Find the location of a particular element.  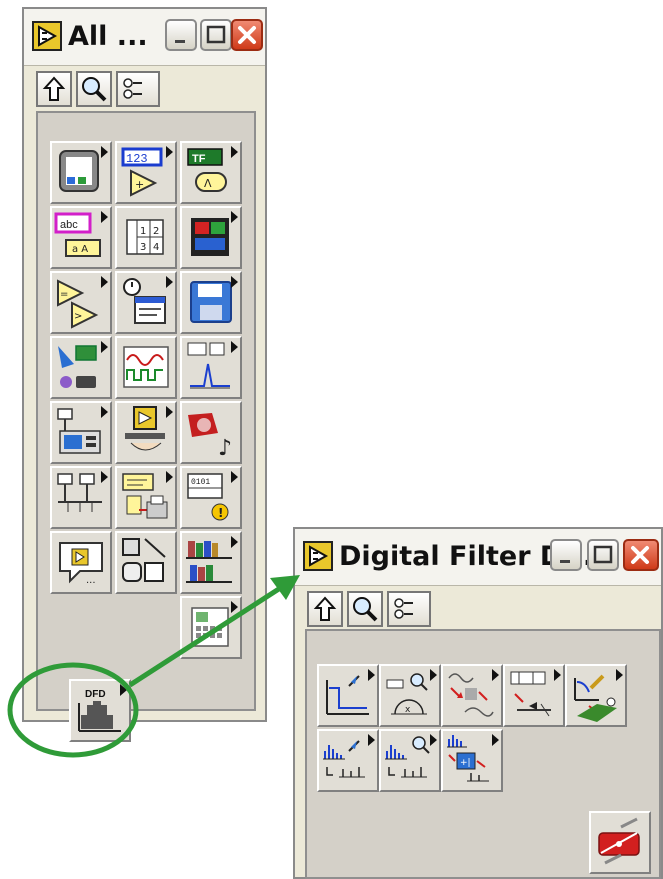

dfd-implementation-tile: +| is located at coordinates (472, 760).